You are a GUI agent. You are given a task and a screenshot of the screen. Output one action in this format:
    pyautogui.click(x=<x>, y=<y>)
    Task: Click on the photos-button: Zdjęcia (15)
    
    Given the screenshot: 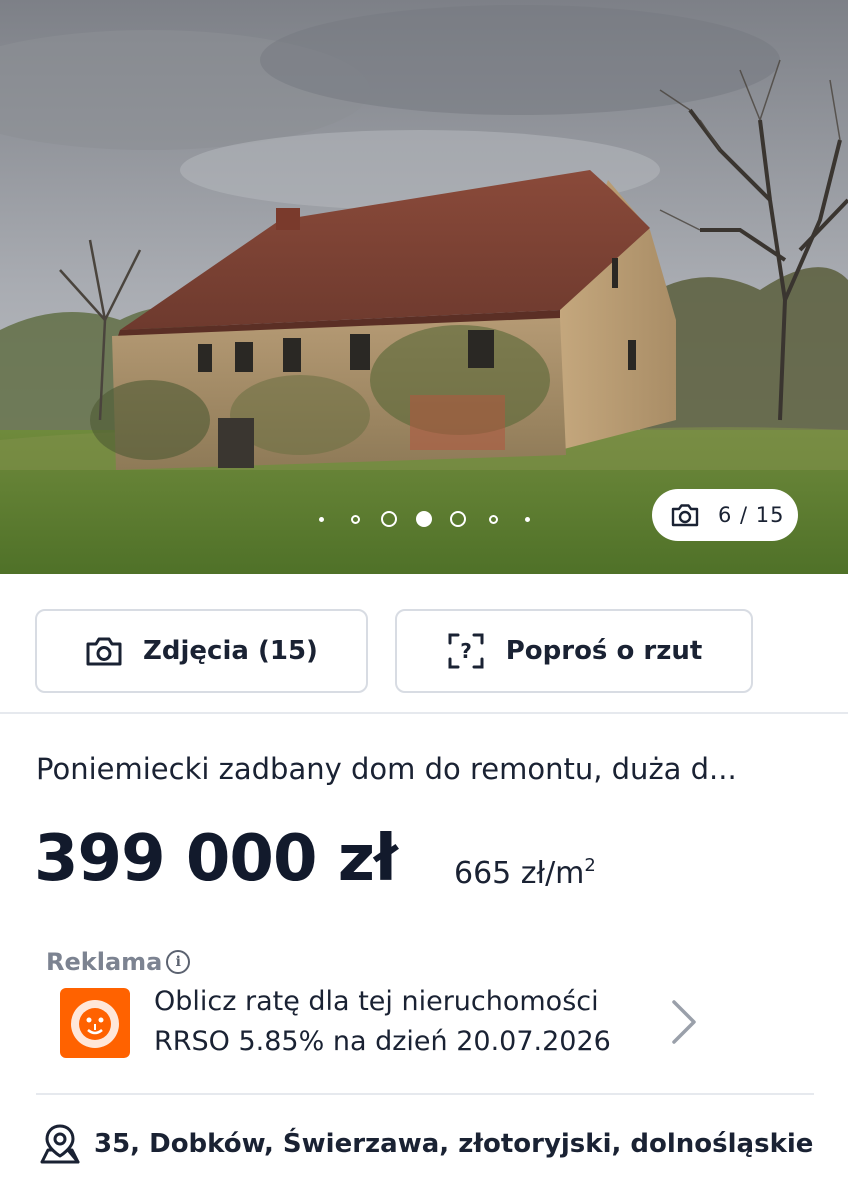 What is the action you would take?
    pyautogui.click(x=201, y=651)
    